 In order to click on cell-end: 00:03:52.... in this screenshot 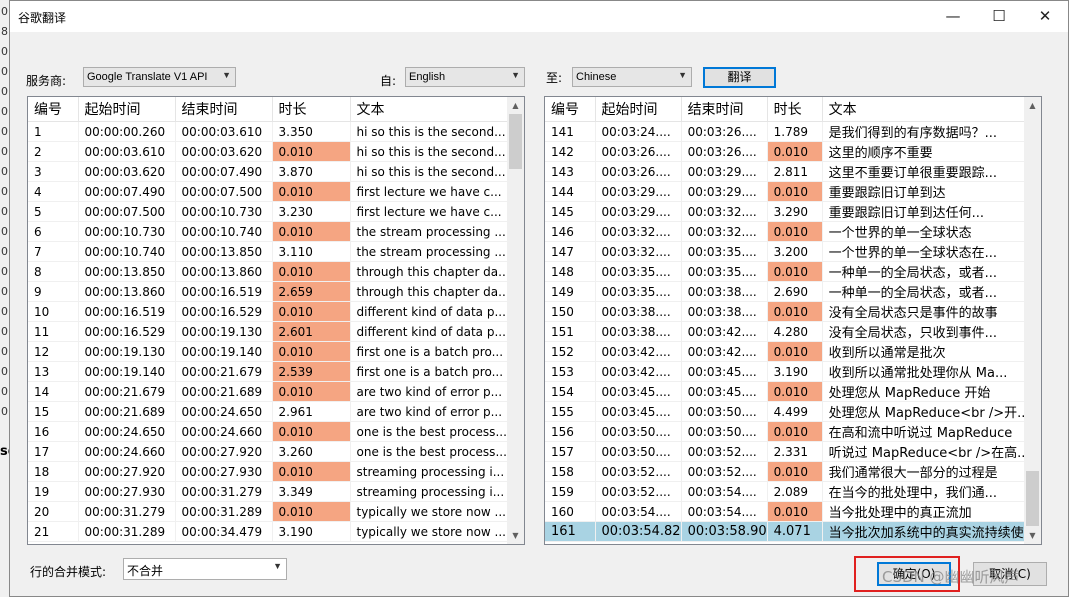, I will do `click(724, 471)`.